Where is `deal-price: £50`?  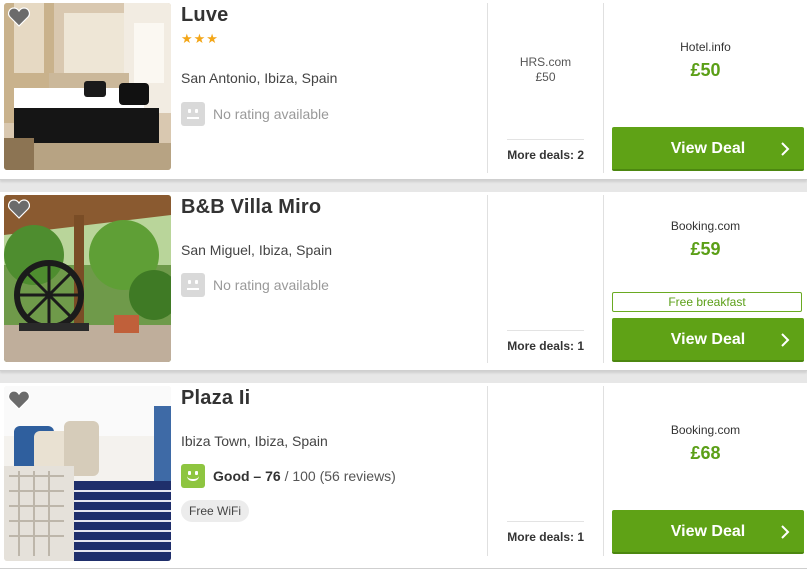 deal-price: £50 is located at coordinates (705, 70).